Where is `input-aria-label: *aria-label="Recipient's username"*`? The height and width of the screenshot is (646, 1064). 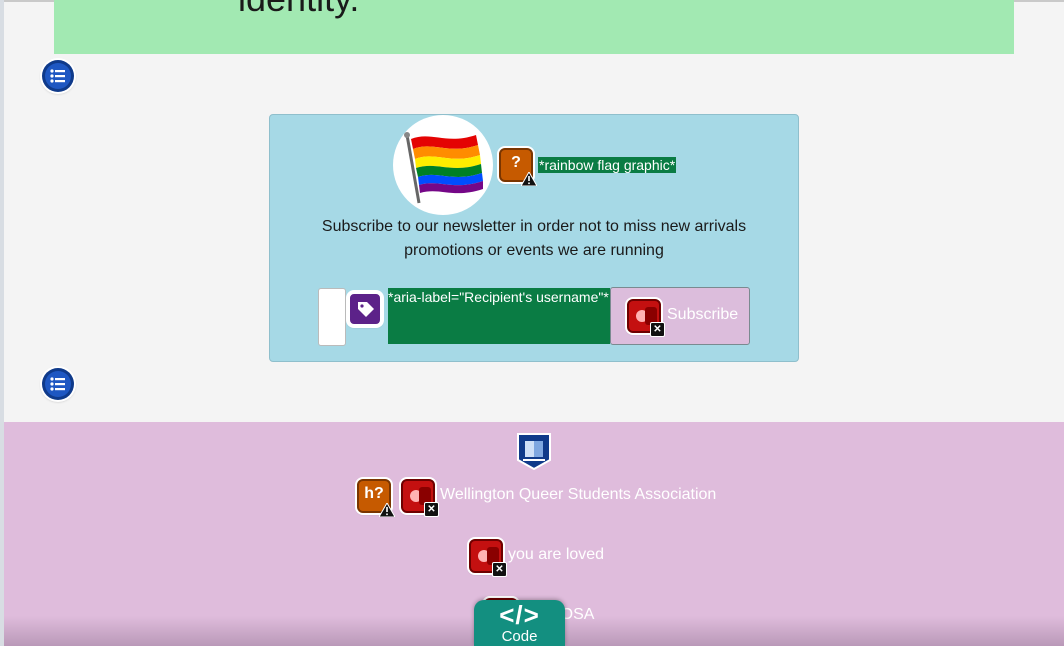 input-aria-label: *aria-label="Recipient's username"* is located at coordinates (499, 316).